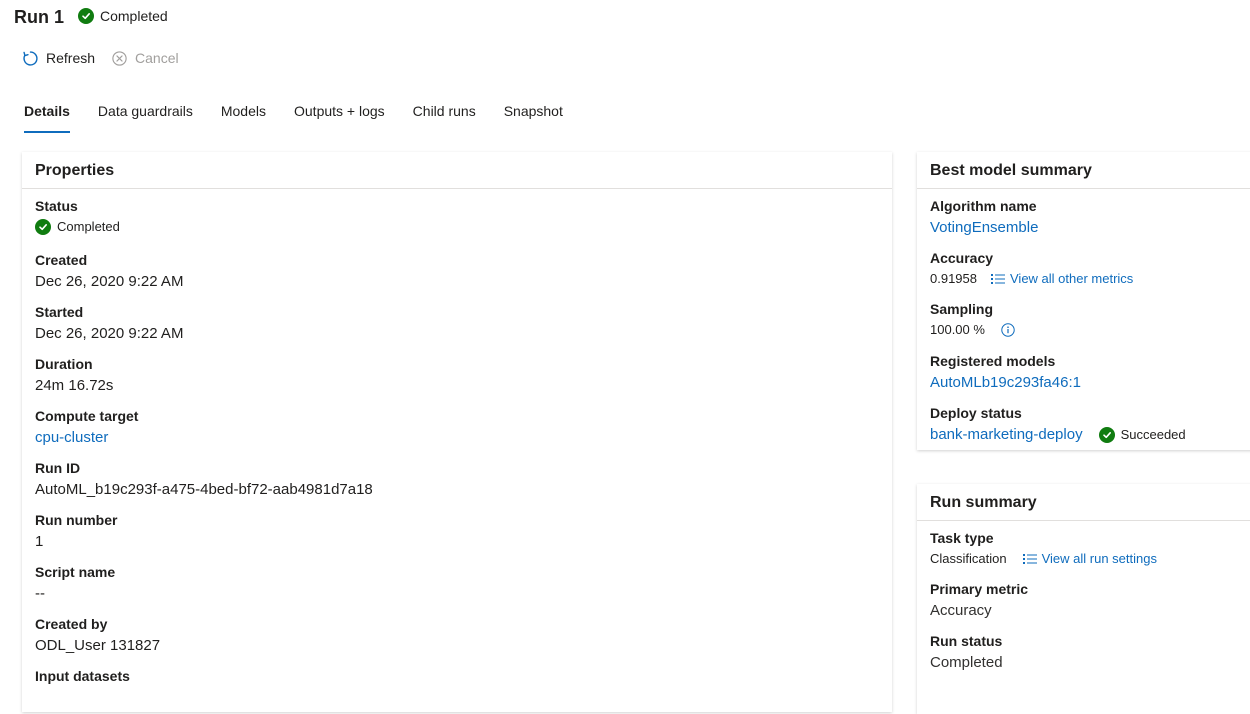 This screenshot has width=1250, height=714. Describe the element at coordinates (983, 206) in the screenshot. I see `algorithm-label: Algorithm name` at that location.